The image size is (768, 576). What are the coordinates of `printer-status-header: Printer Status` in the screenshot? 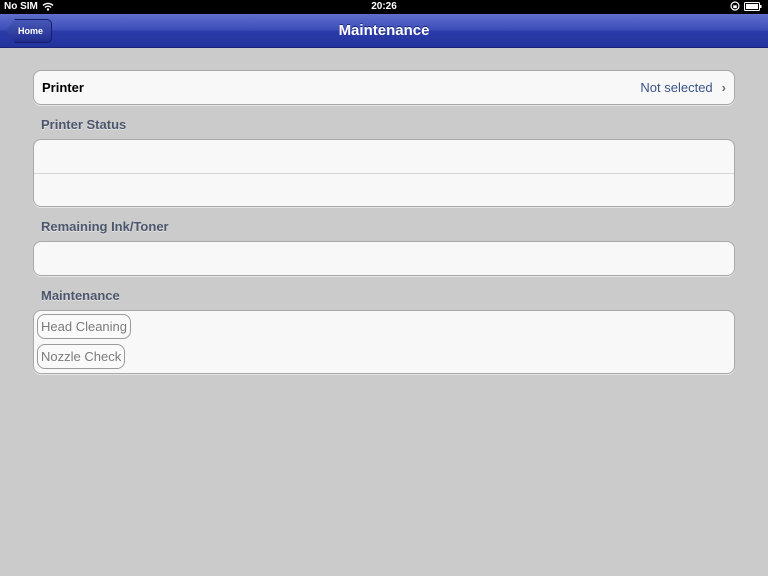 It's located at (84, 124).